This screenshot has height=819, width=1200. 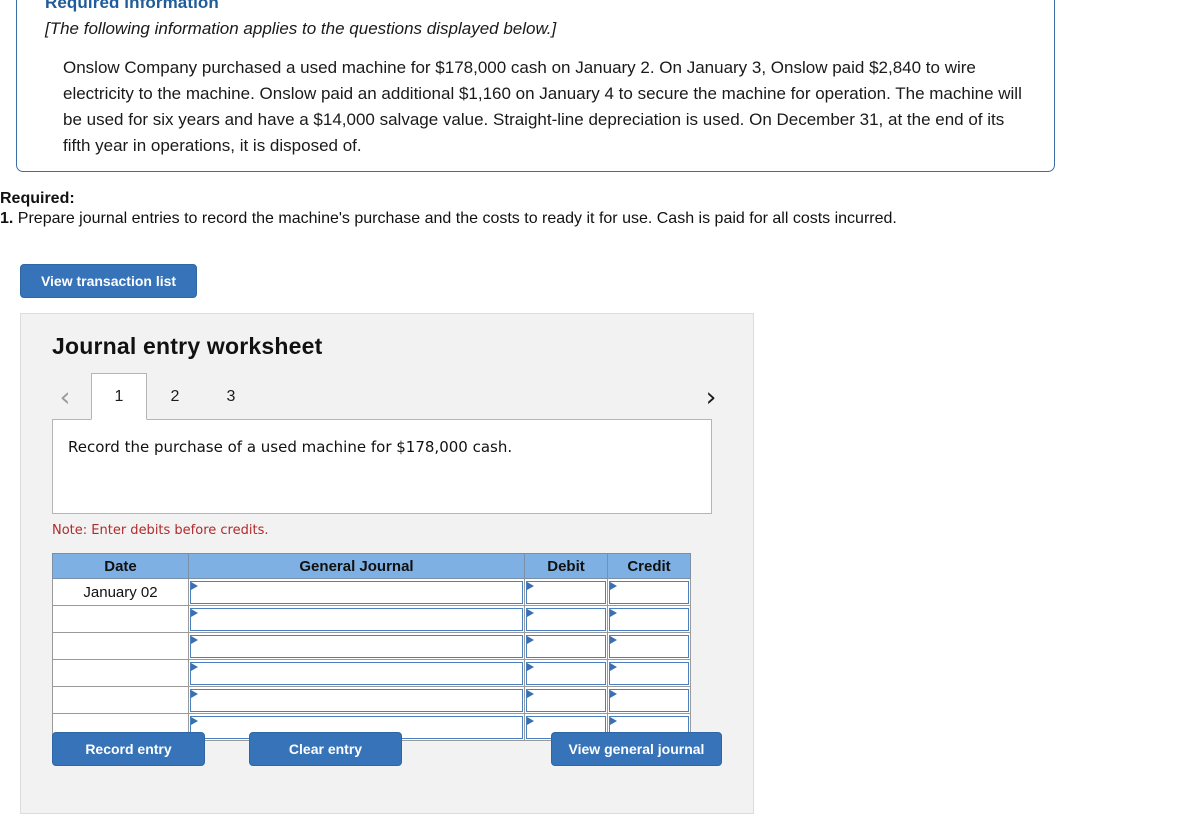 I want to click on date-cell-1: January 02, so click(x=120, y=592).